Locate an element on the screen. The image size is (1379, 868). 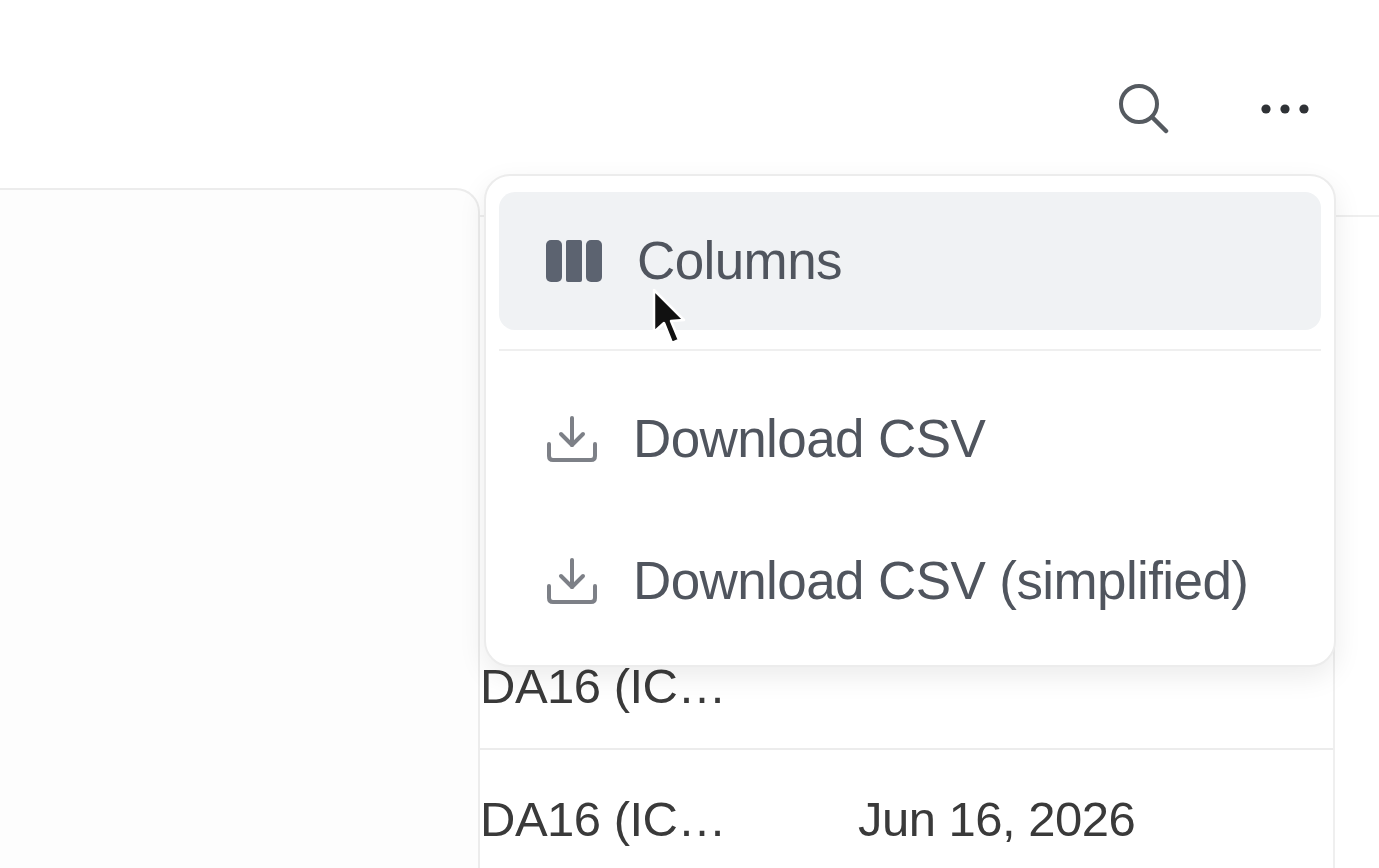
more-button is located at coordinates (1285, 109).